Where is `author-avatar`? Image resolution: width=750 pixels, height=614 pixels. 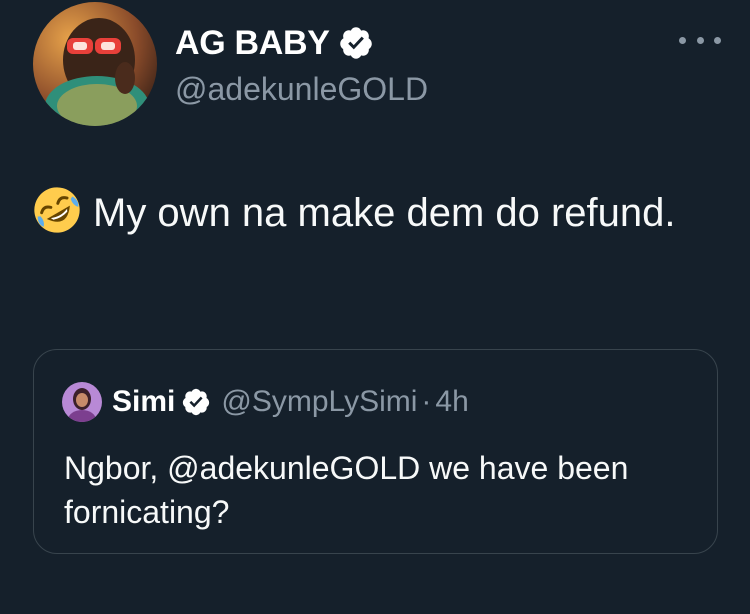
author-avatar is located at coordinates (95, 64).